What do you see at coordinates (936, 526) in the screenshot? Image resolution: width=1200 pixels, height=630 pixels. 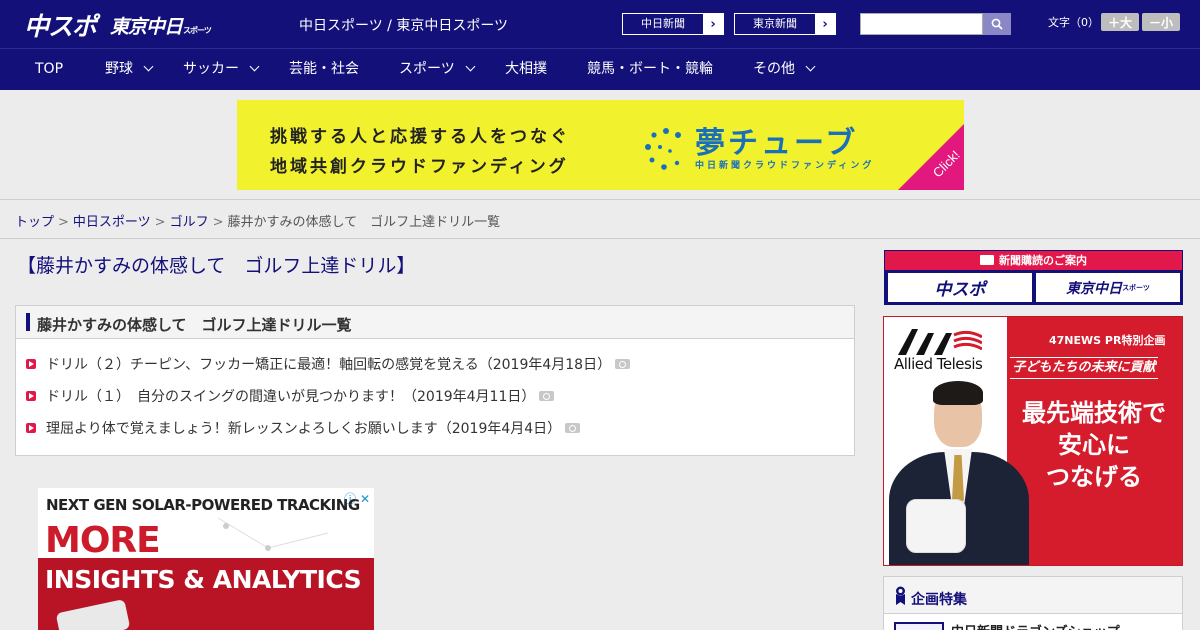 I see `ad-access-point-device` at bounding box center [936, 526].